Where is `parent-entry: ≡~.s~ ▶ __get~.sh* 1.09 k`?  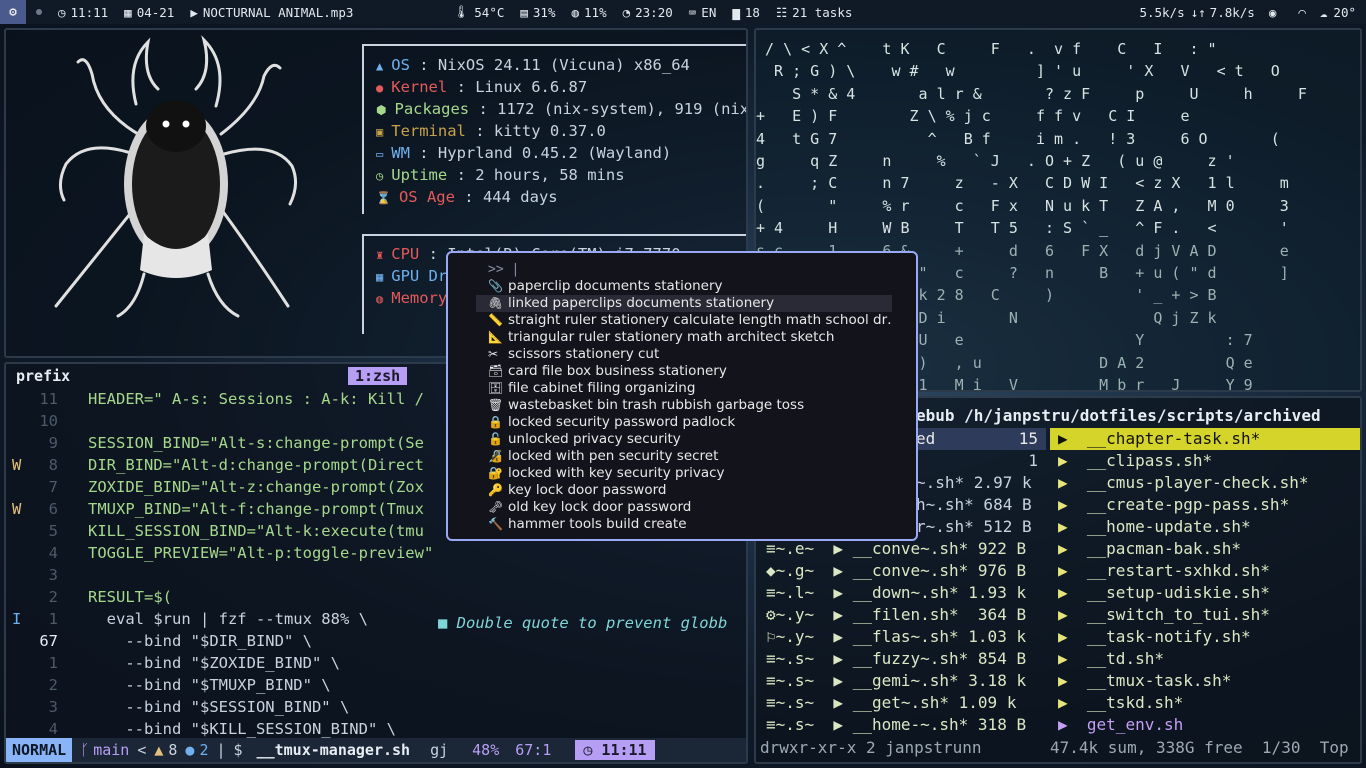 parent-entry: ≡~.s~ ▶ __get~.sh* 1.09 k is located at coordinates (901, 703).